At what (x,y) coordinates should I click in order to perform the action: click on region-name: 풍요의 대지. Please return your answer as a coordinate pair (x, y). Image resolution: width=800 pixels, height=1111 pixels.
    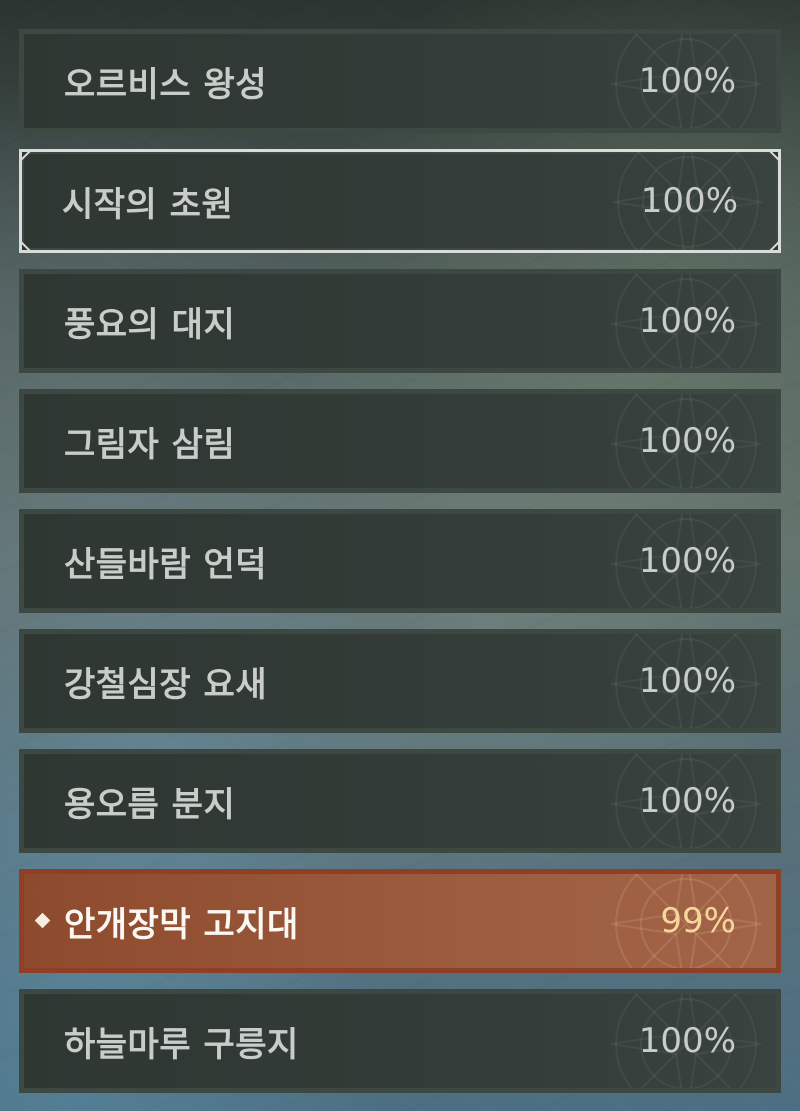
    Looking at the image, I should click on (150, 324).